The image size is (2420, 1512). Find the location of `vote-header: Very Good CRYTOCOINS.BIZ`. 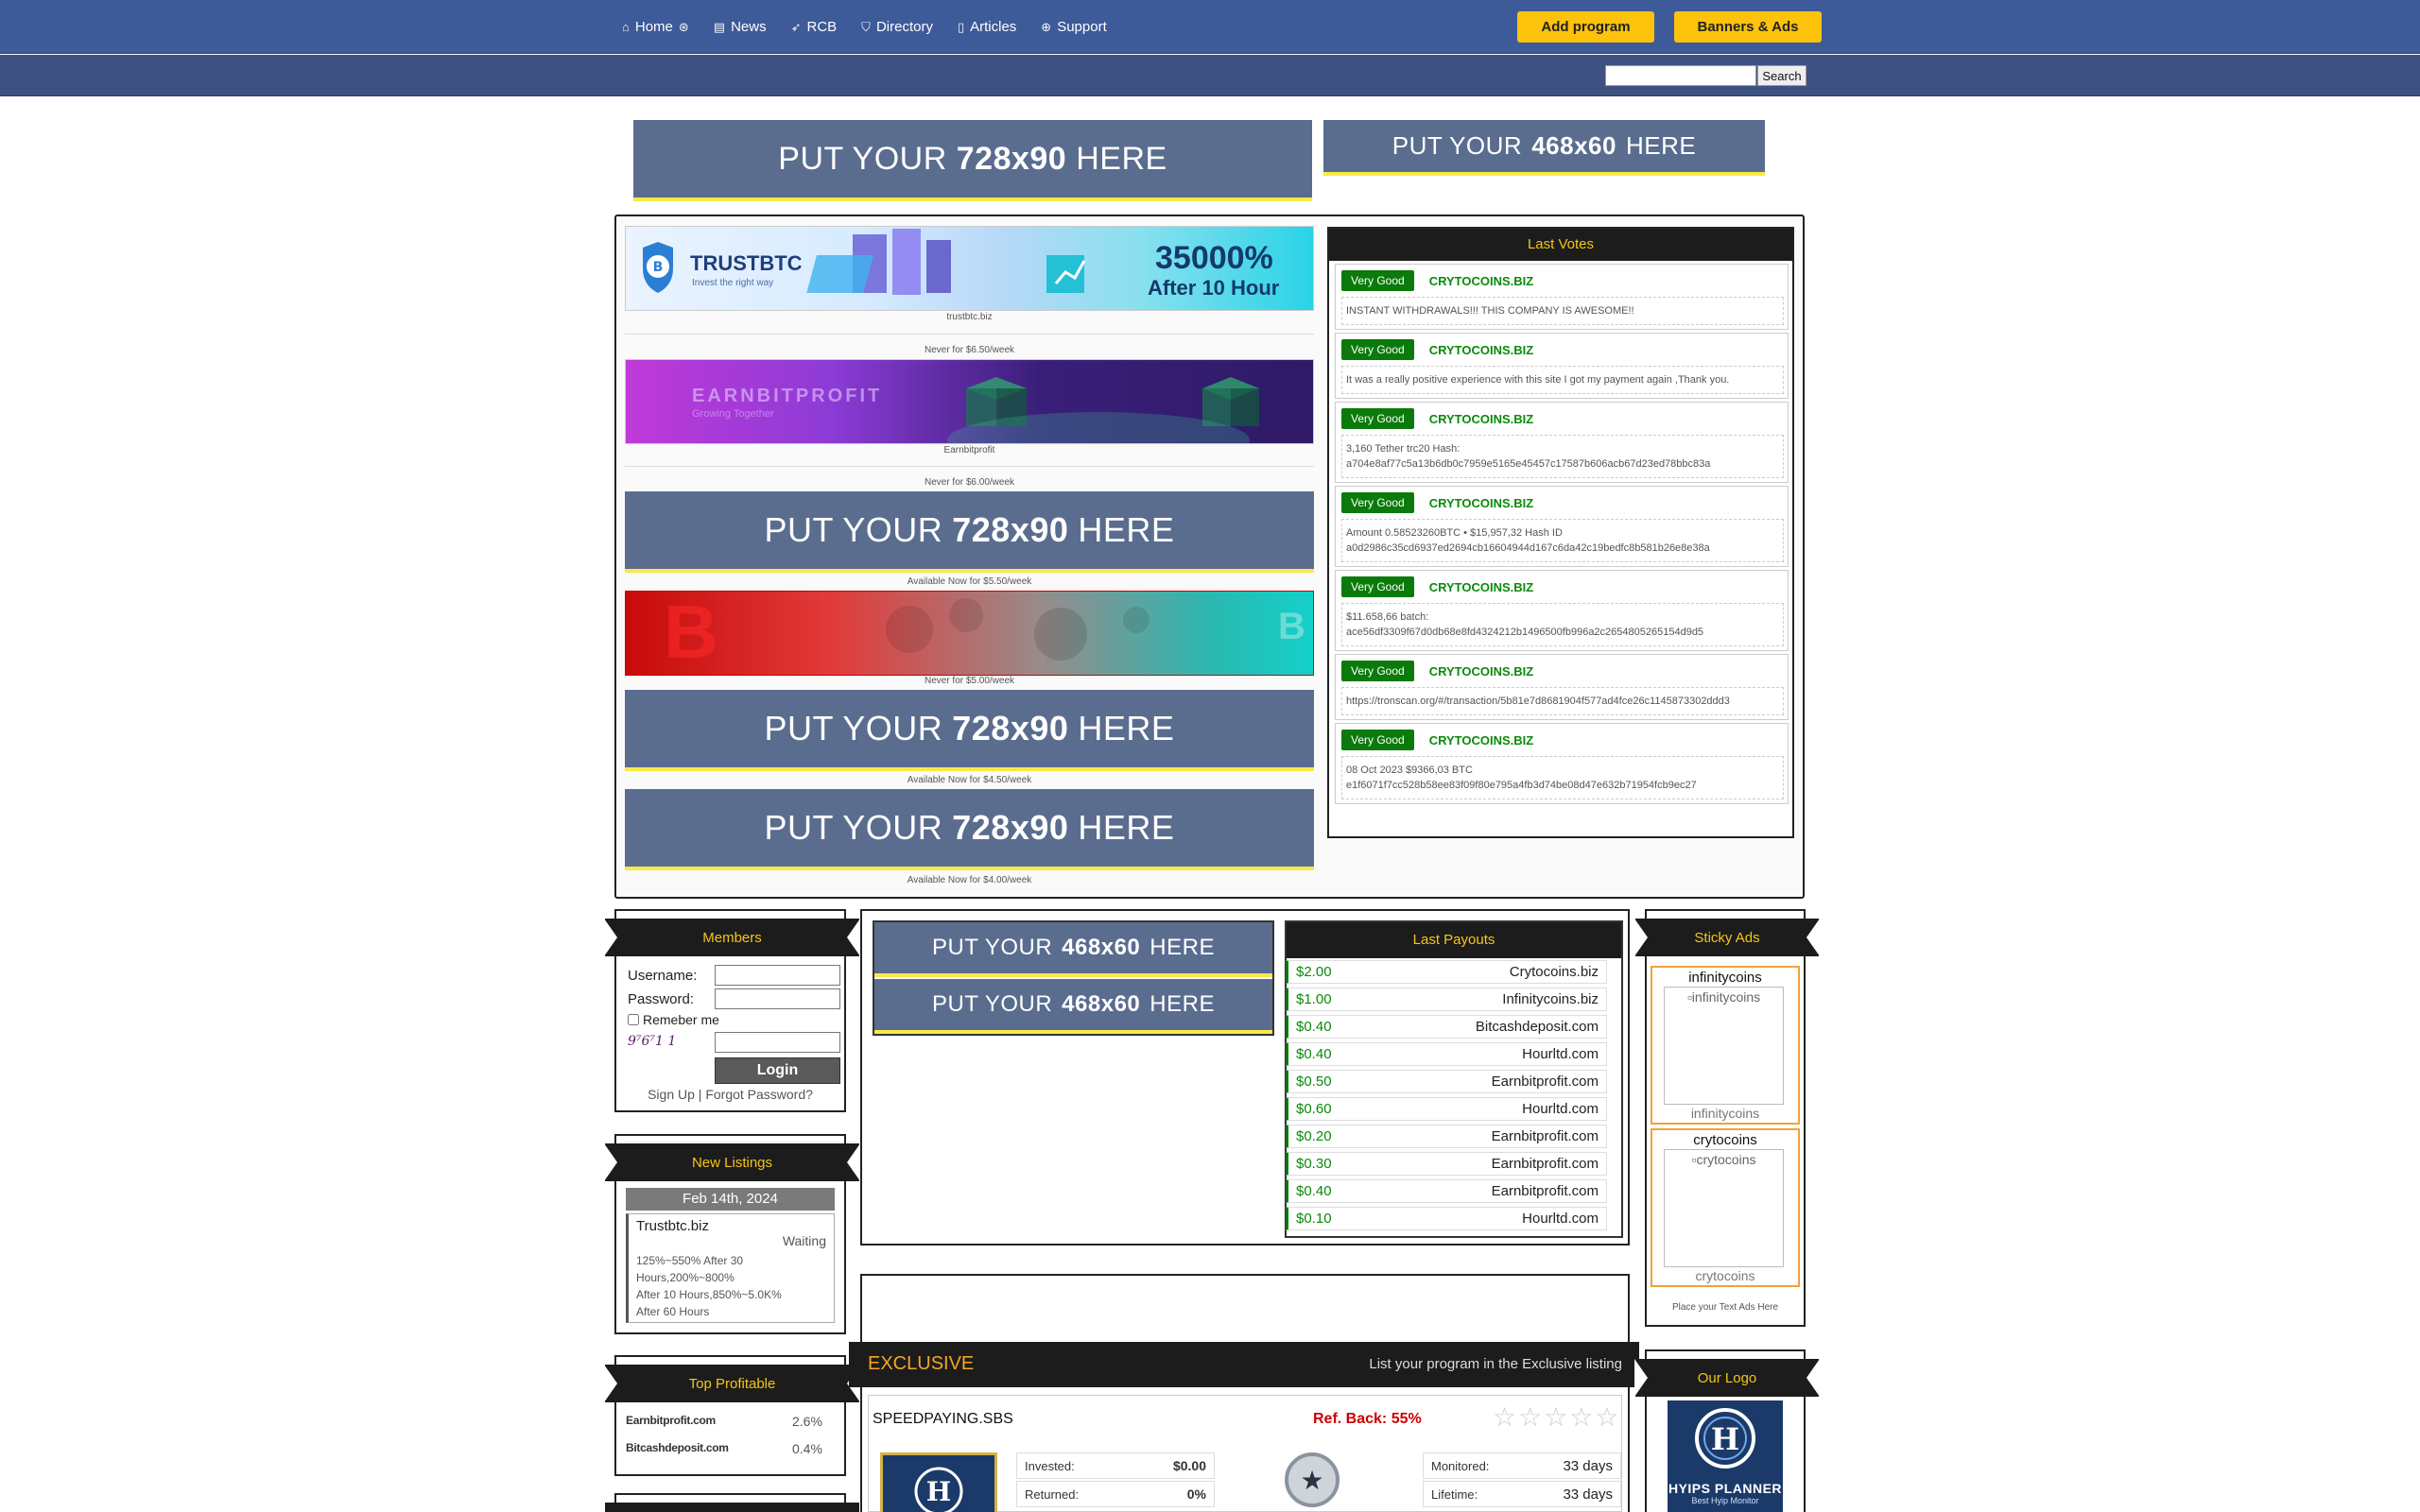

vote-header: Very Good CRYTOCOINS.BIZ is located at coordinates (1562, 502).